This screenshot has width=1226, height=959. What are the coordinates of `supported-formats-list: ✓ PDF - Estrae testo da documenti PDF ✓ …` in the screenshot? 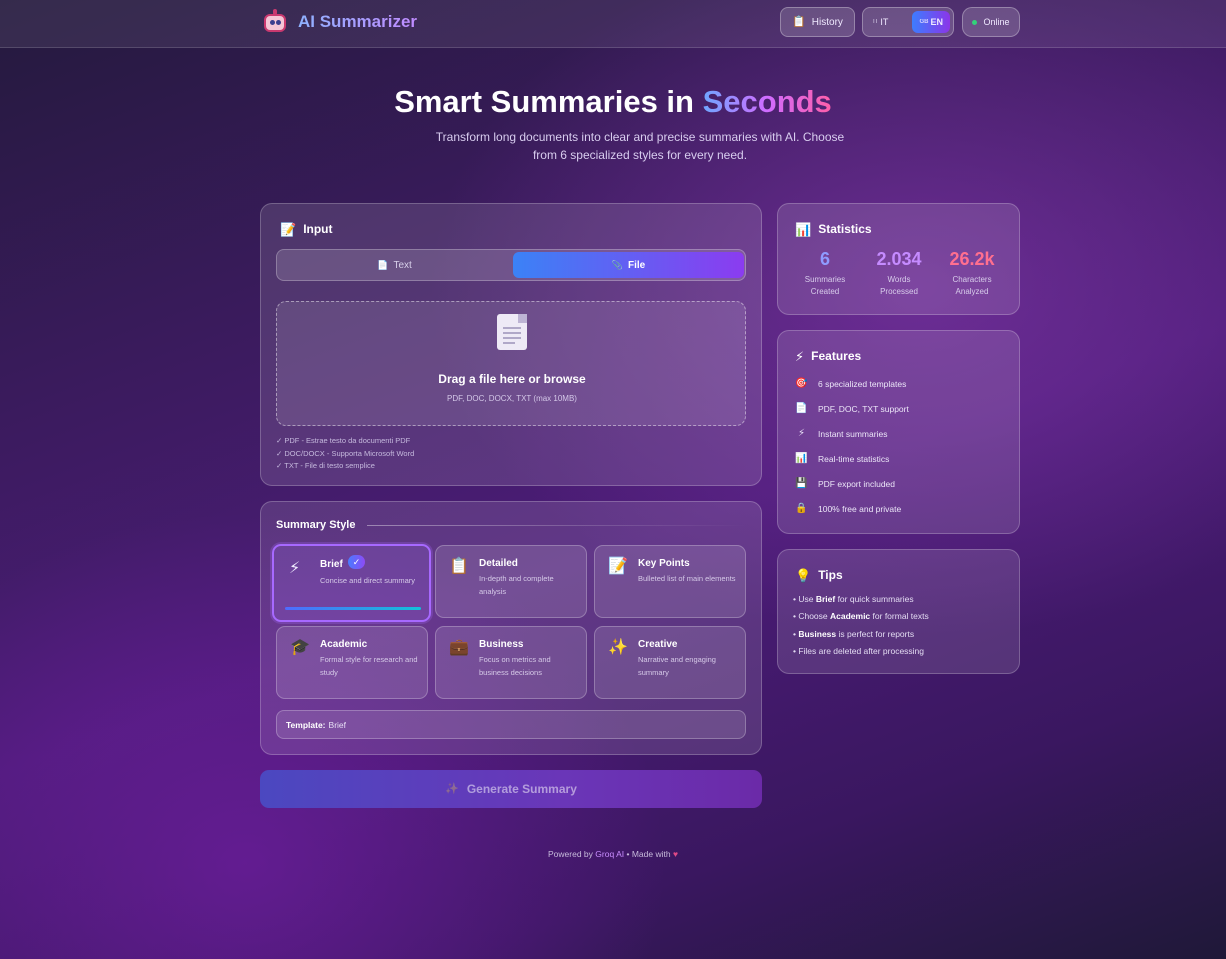 It's located at (345, 454).